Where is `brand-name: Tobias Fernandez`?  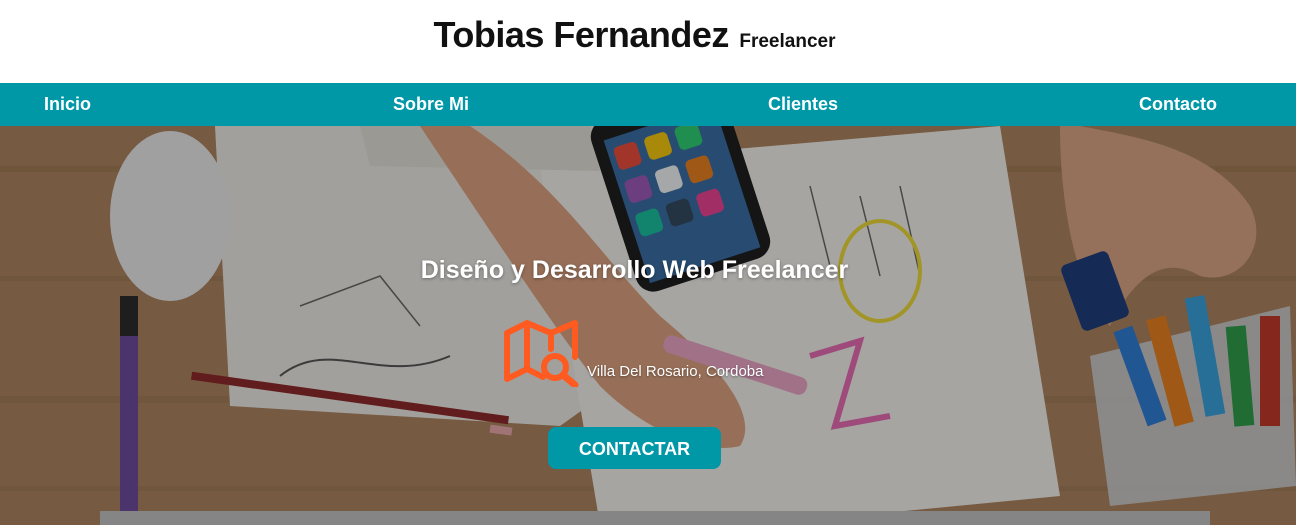 brand-name: Tobias Fernandez is located at coordinates (581, 34).